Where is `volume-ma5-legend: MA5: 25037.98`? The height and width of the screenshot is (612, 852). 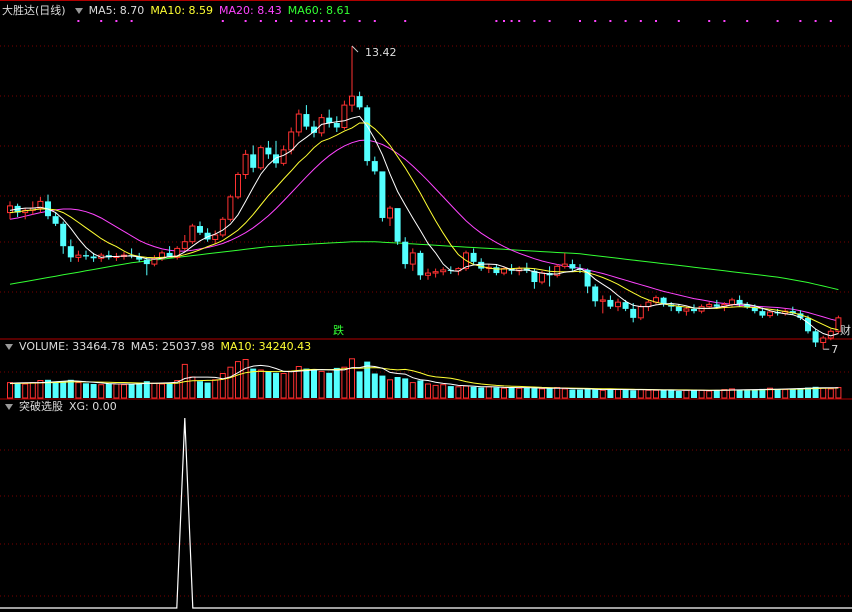 volume-ma5-legend: MA5: 25037.98 is located at coordinates (172, 346).